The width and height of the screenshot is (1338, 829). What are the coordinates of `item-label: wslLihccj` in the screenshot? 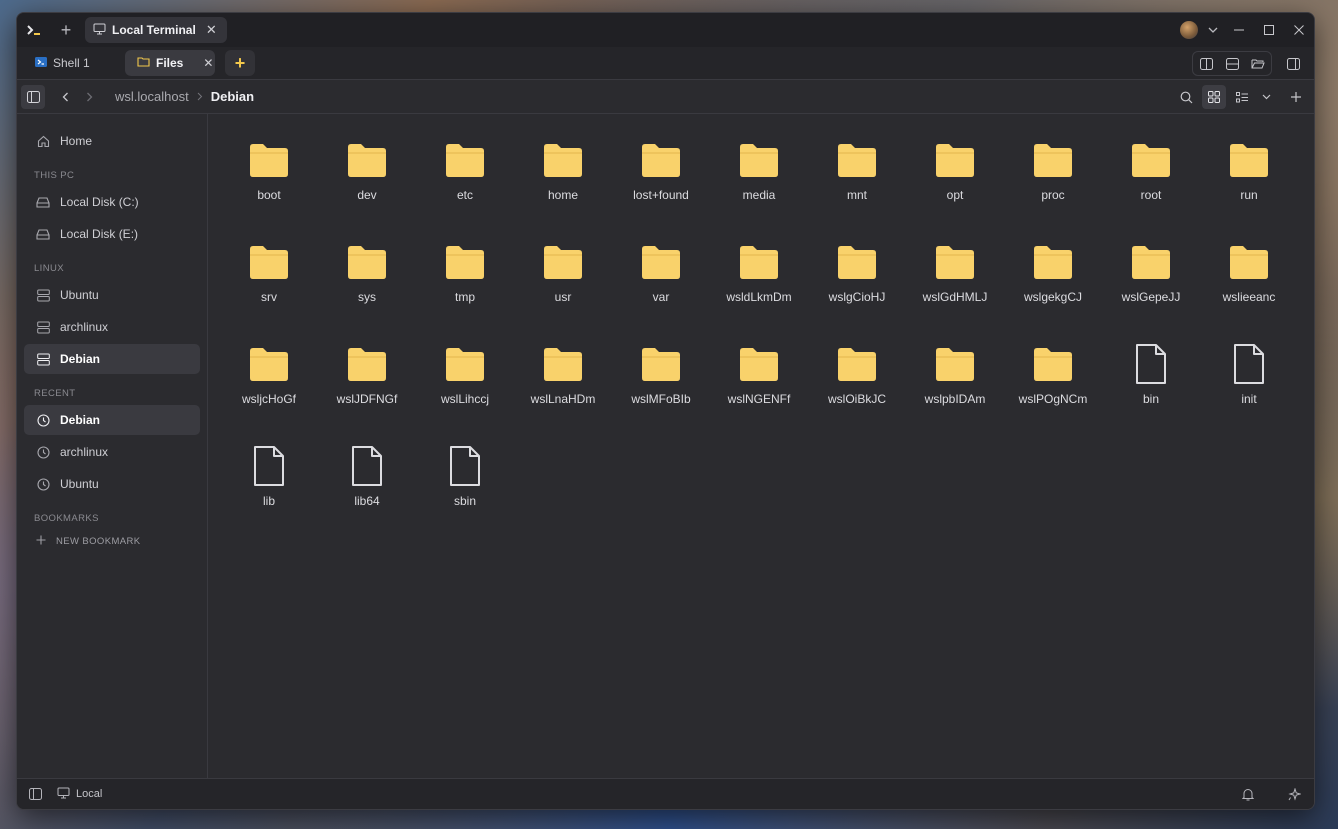 It's located at (464, 399).